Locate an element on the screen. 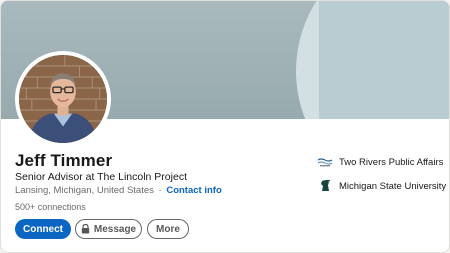 The width and height of the screenshot is (450, 253). profile-location: Lansing, Michigan, United States is located at coordinates (84, 190).